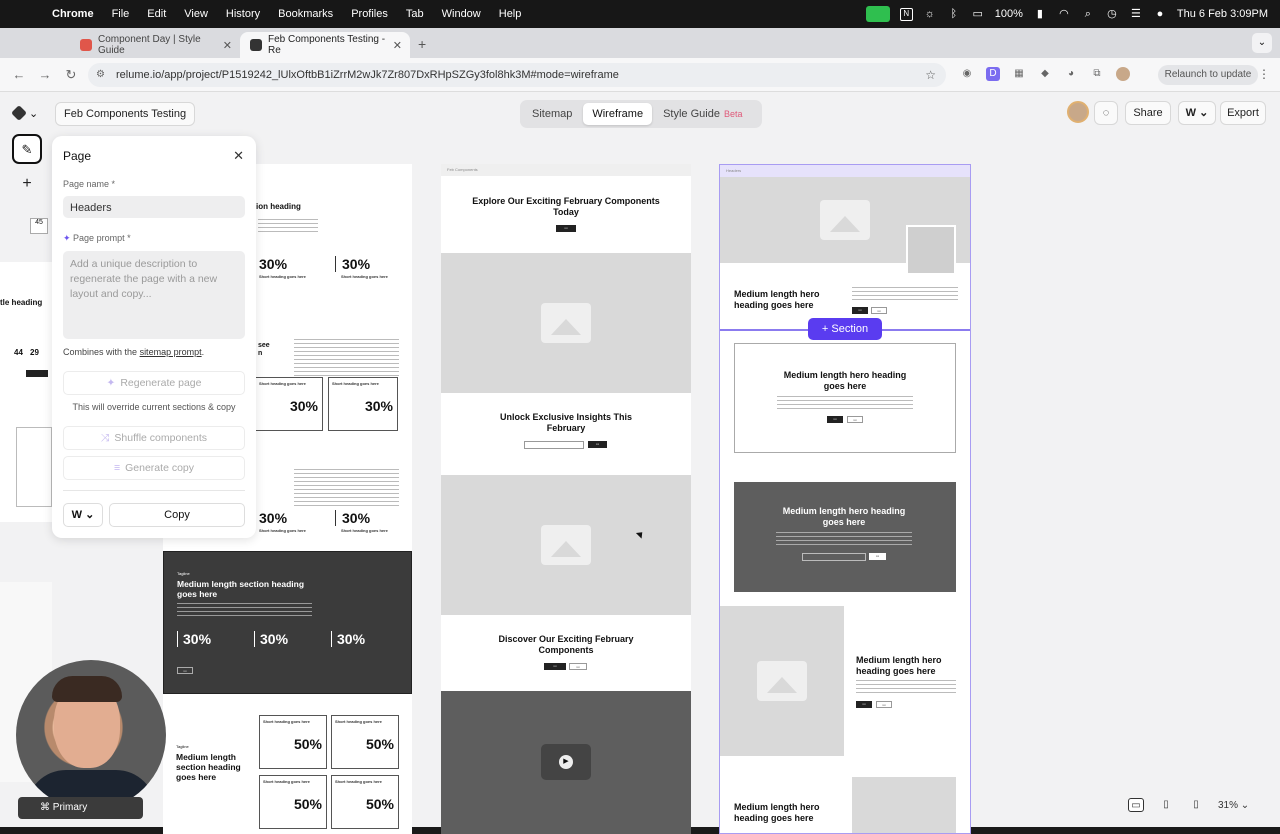  What do you see at coordinates (422, 44) in the screenshot?
I see `new-tab-icon: +` at bounding box center [422, 44].